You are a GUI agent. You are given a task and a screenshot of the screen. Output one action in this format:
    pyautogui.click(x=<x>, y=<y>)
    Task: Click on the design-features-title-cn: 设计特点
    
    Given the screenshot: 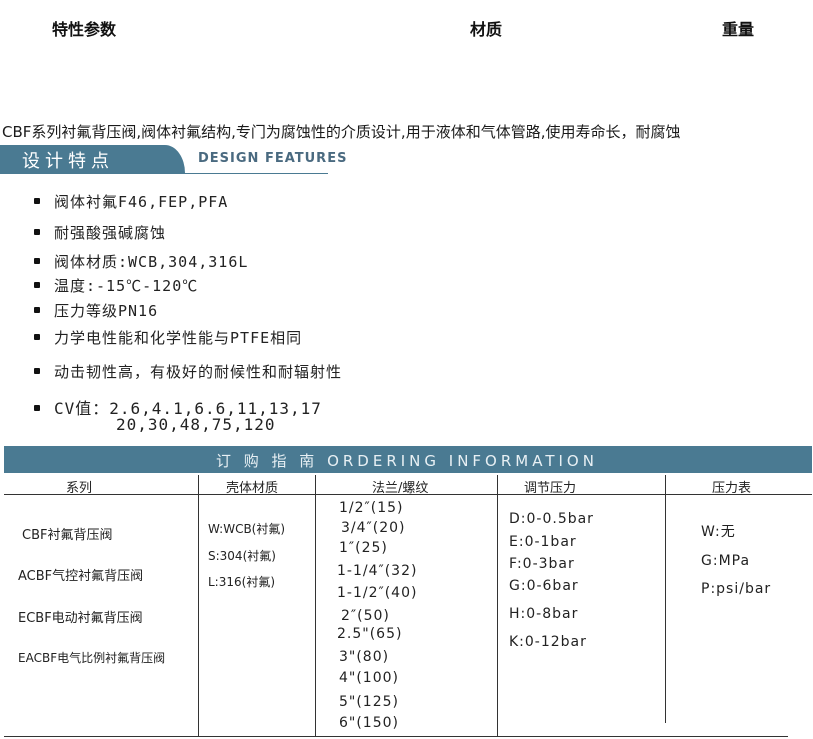 What is the action you would take?
    pyautogui.click(x=68, y=161)
    